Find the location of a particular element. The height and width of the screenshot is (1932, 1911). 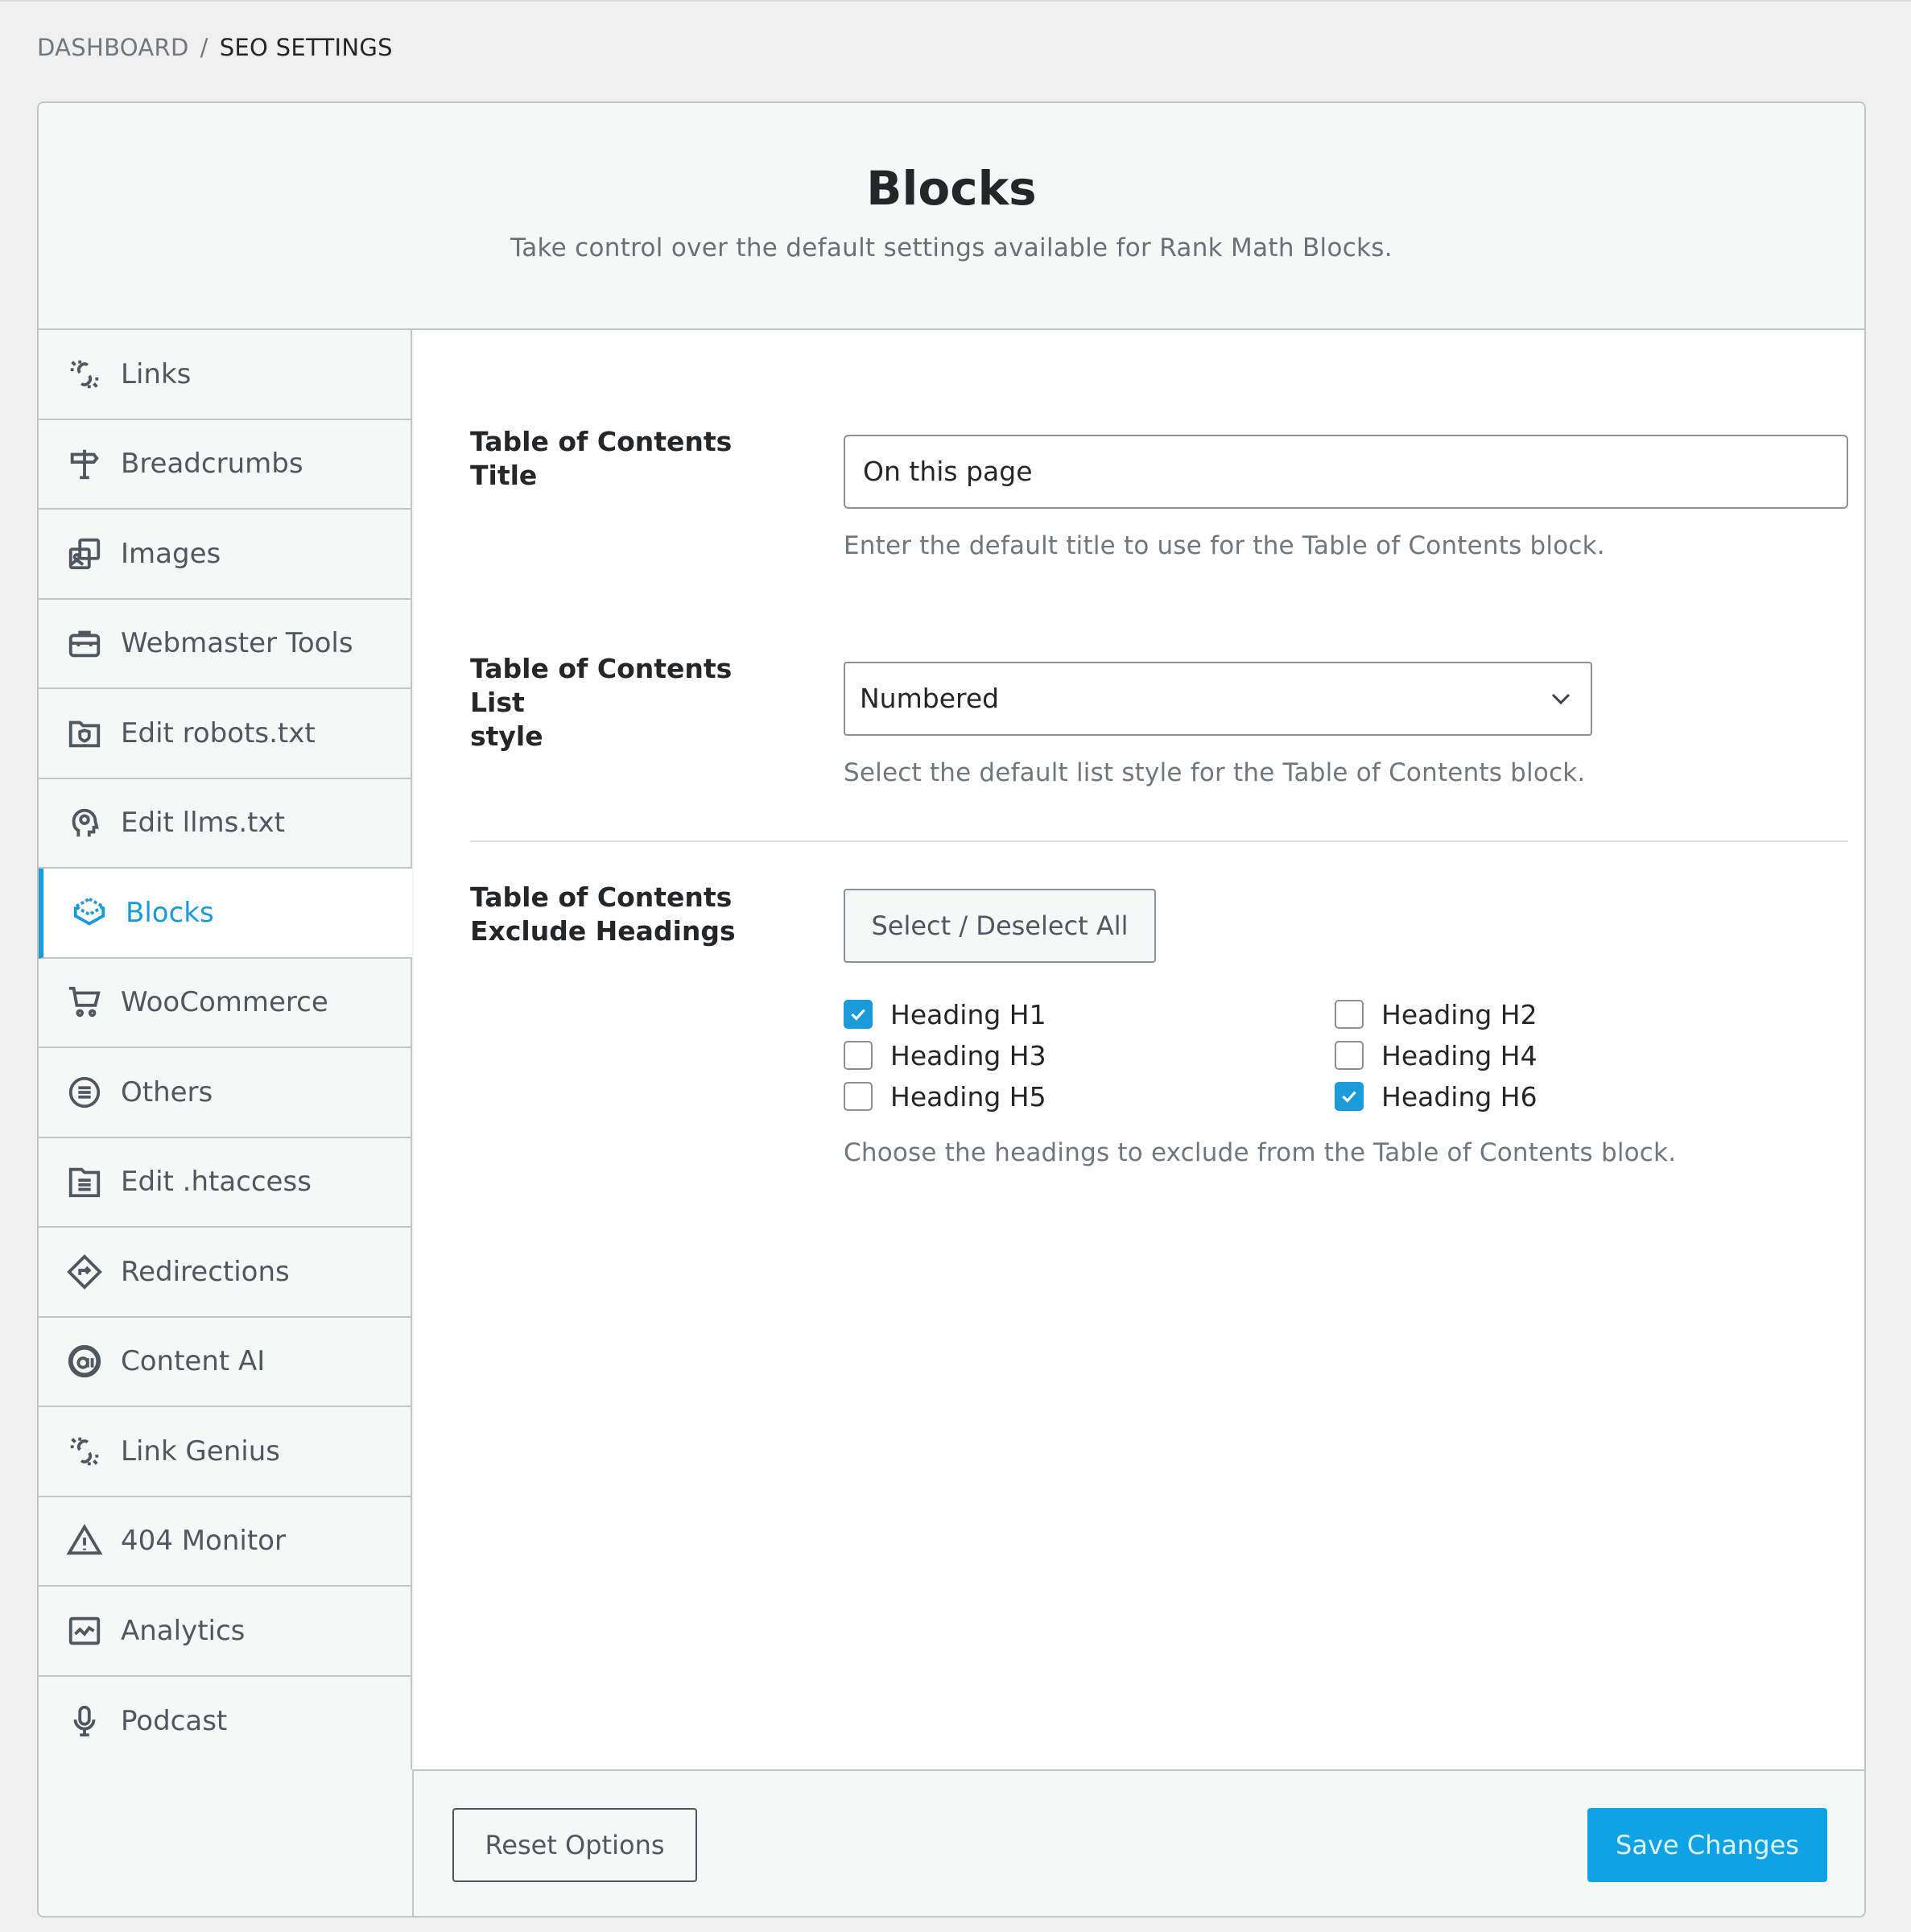

sidebar-item-htaccess: Edit .htaccess is located at coordinates (225, 1183).